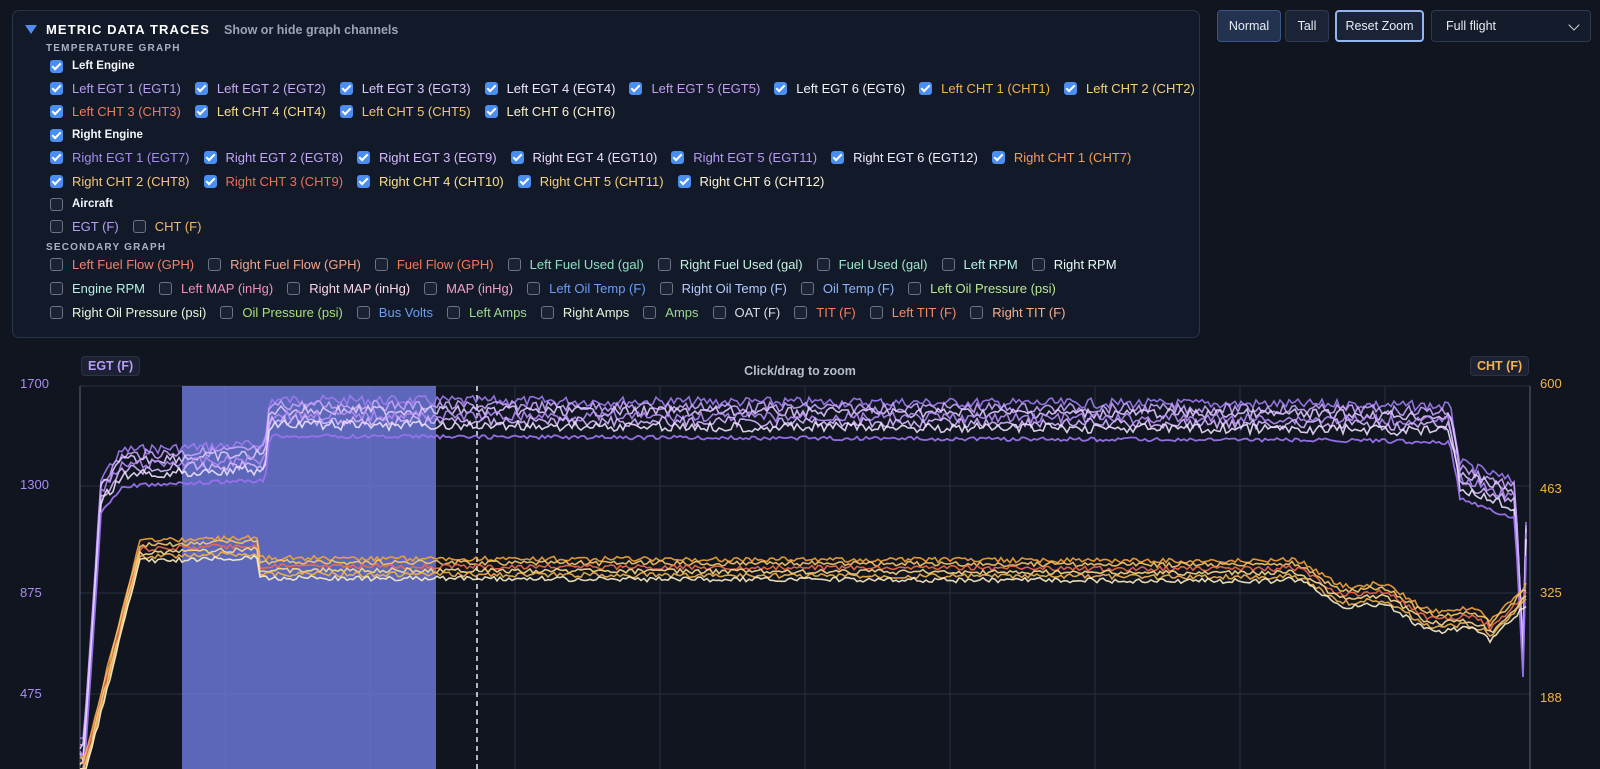  What do you see at coordinates (583, 157) in the screenshot?
I see `channel-right-egt-4-egt10: Right EGT 4 (EGT10)` at bounding box center [583, 157].